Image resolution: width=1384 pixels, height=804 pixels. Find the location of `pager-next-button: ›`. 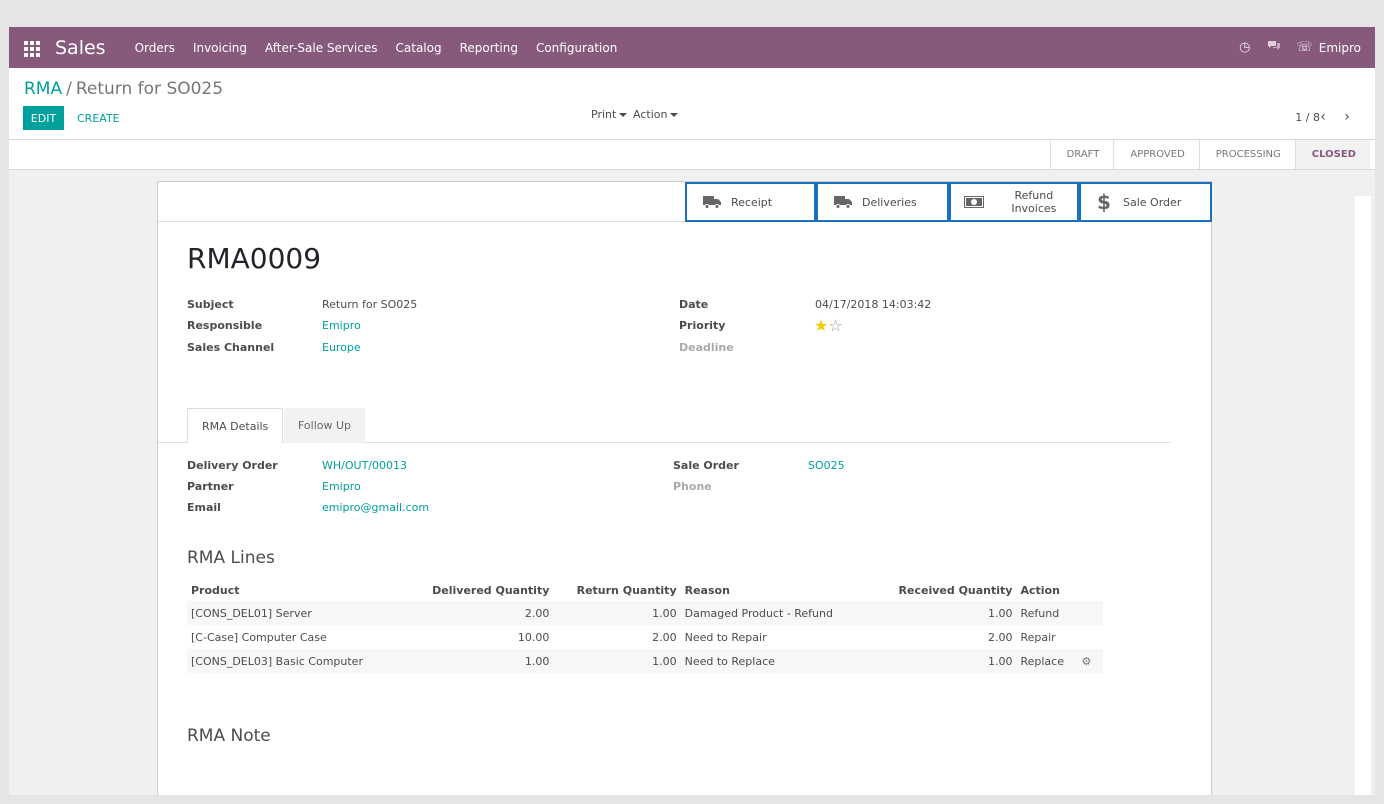

pager-next-button: › is located at coordinates (1347, 117).